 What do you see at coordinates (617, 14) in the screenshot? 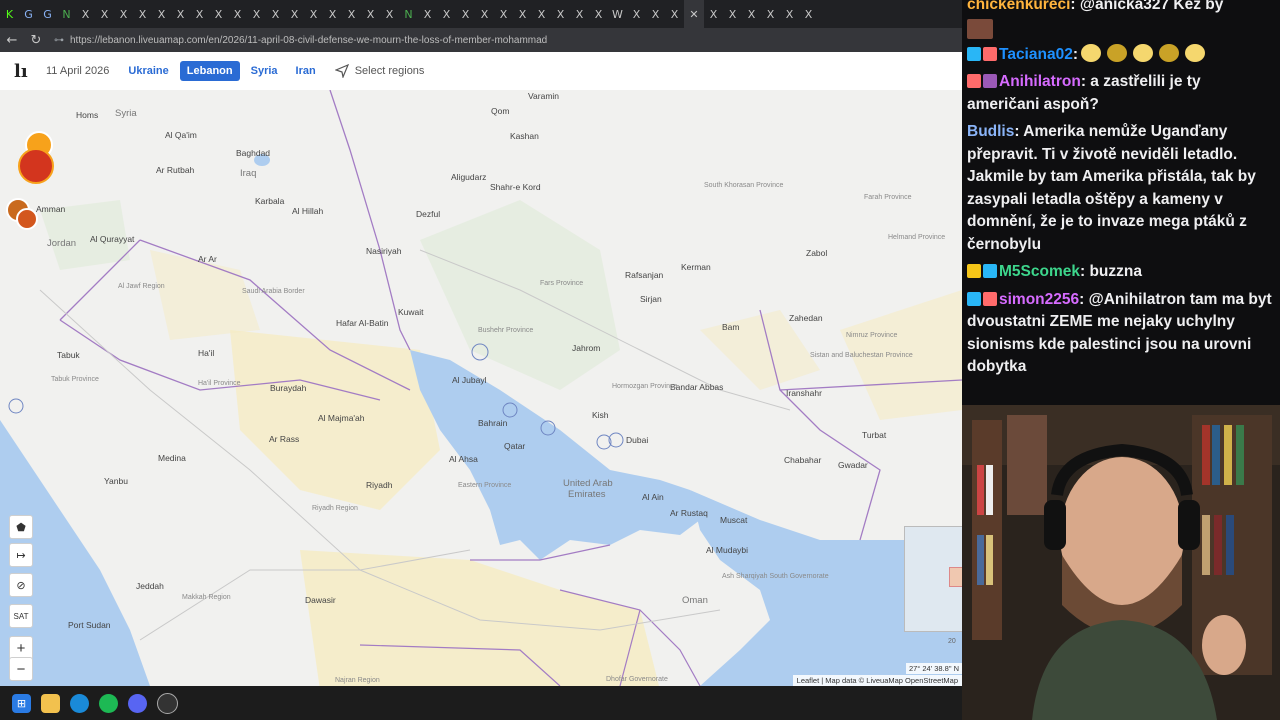
I see `browser-tab: W` at bounding box center [617, 14].